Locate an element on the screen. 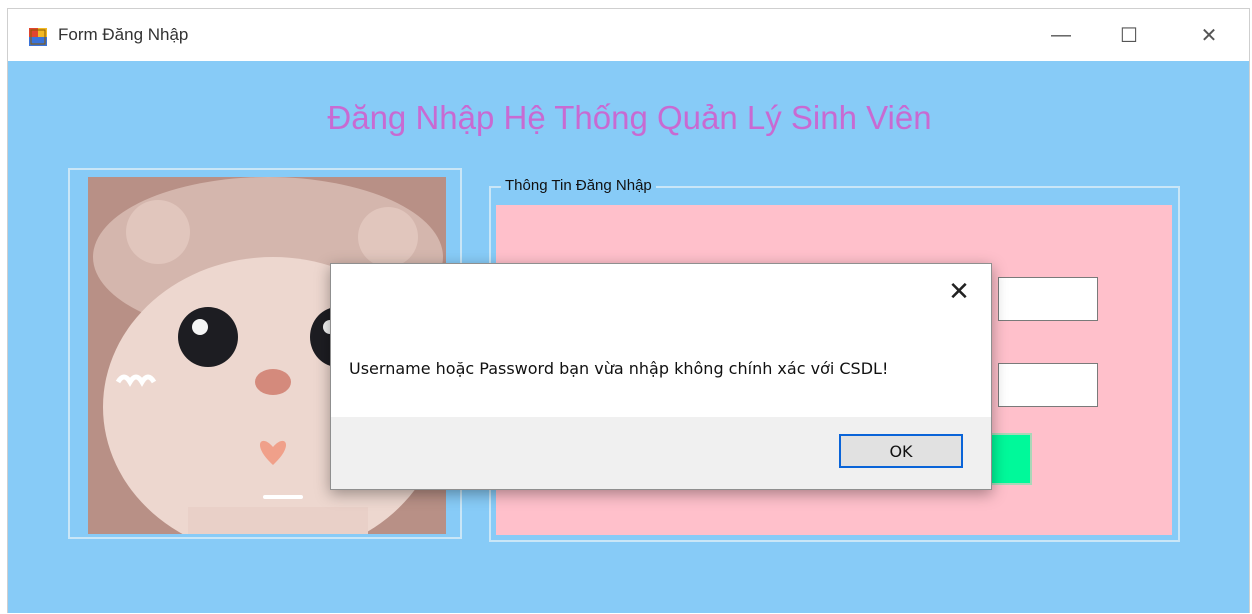  ok-button: OK is located at coordinates (901, 451).